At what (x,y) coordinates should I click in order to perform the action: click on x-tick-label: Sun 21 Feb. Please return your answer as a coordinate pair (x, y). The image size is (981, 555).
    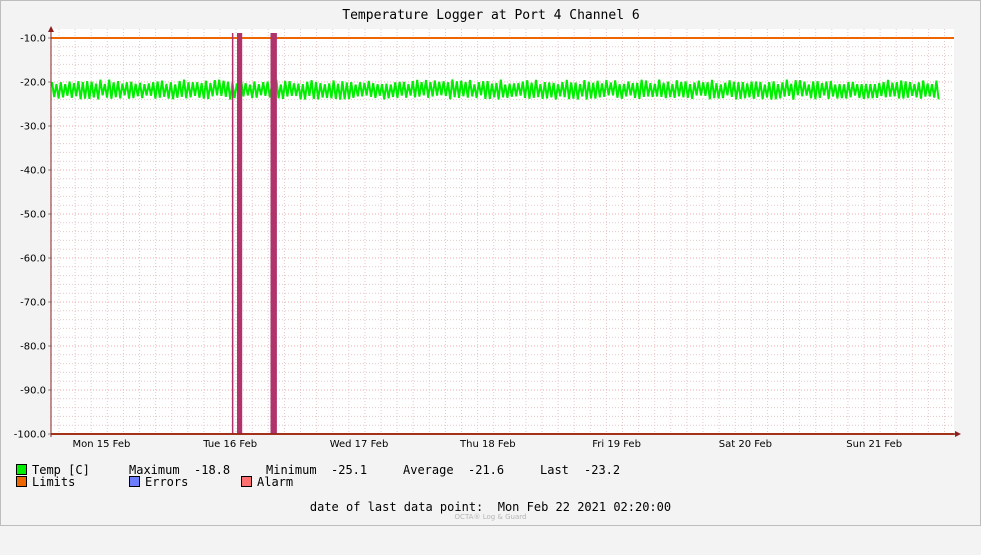
    Looking at the image, I should click on (874, 444).